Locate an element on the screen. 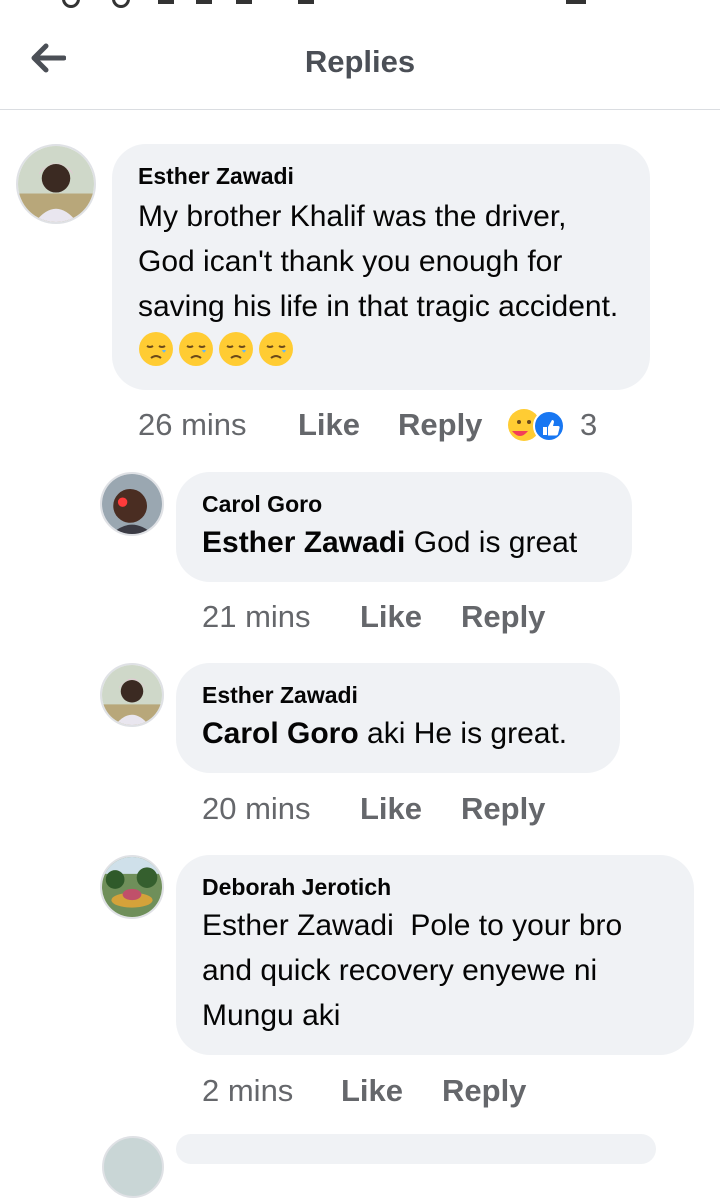 The width and height of the screenshot is (720, 1198). comment-body: God is great is located at coordinates (495, 542).